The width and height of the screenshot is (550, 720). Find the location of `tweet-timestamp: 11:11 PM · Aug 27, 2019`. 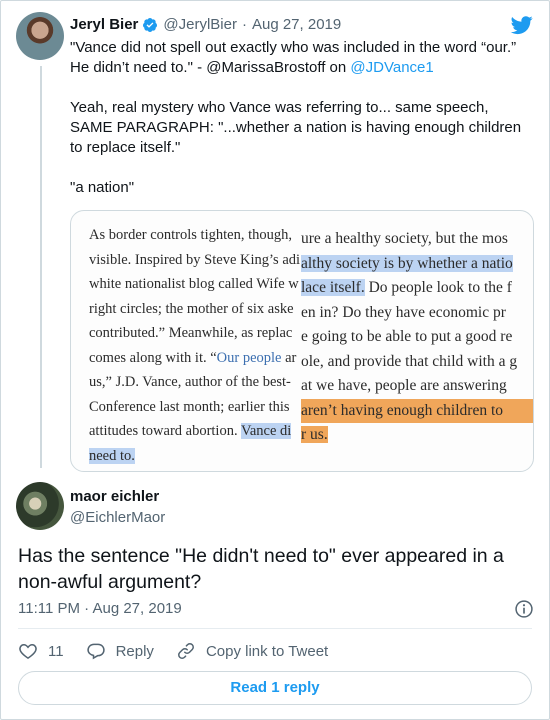

tweet-timestamp: 11:11 PM · Aug 27, 2019 is located at coordinates (100, 608).